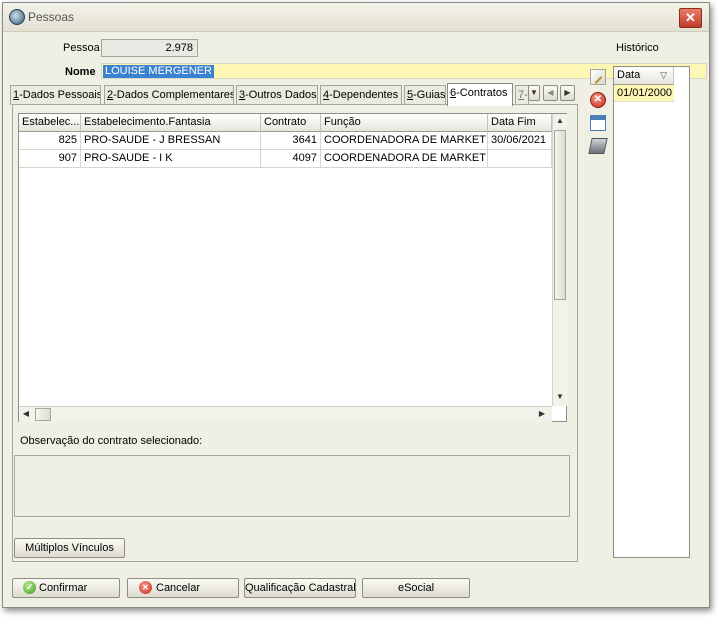  Describe the element at coordinates (356, 17) in the screenshot. I see `title-bar: Pessoas ✕` at that location.